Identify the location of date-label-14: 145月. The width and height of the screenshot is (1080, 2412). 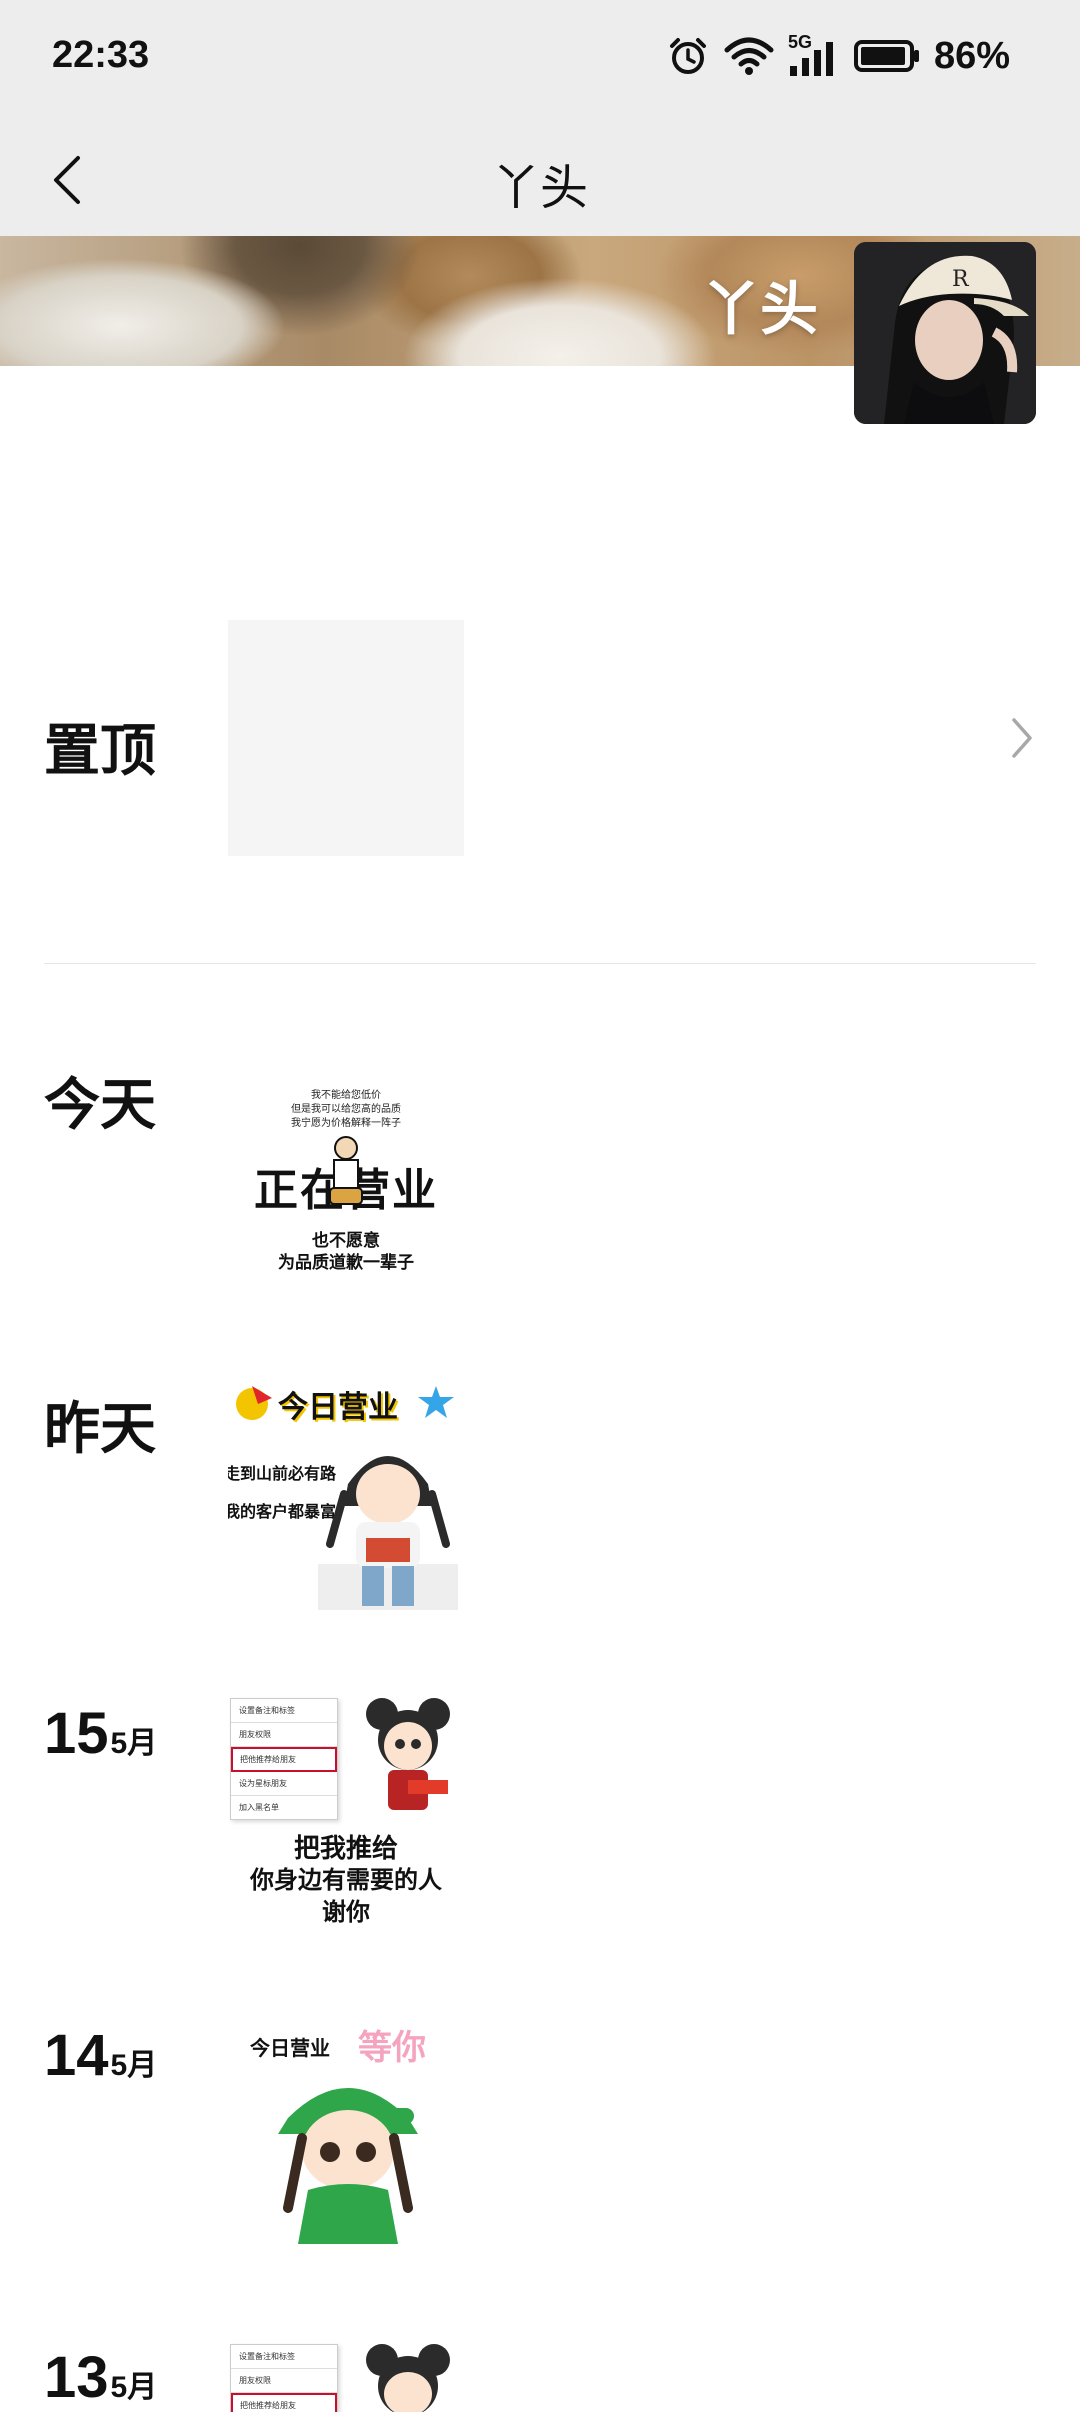
(100, 2055).